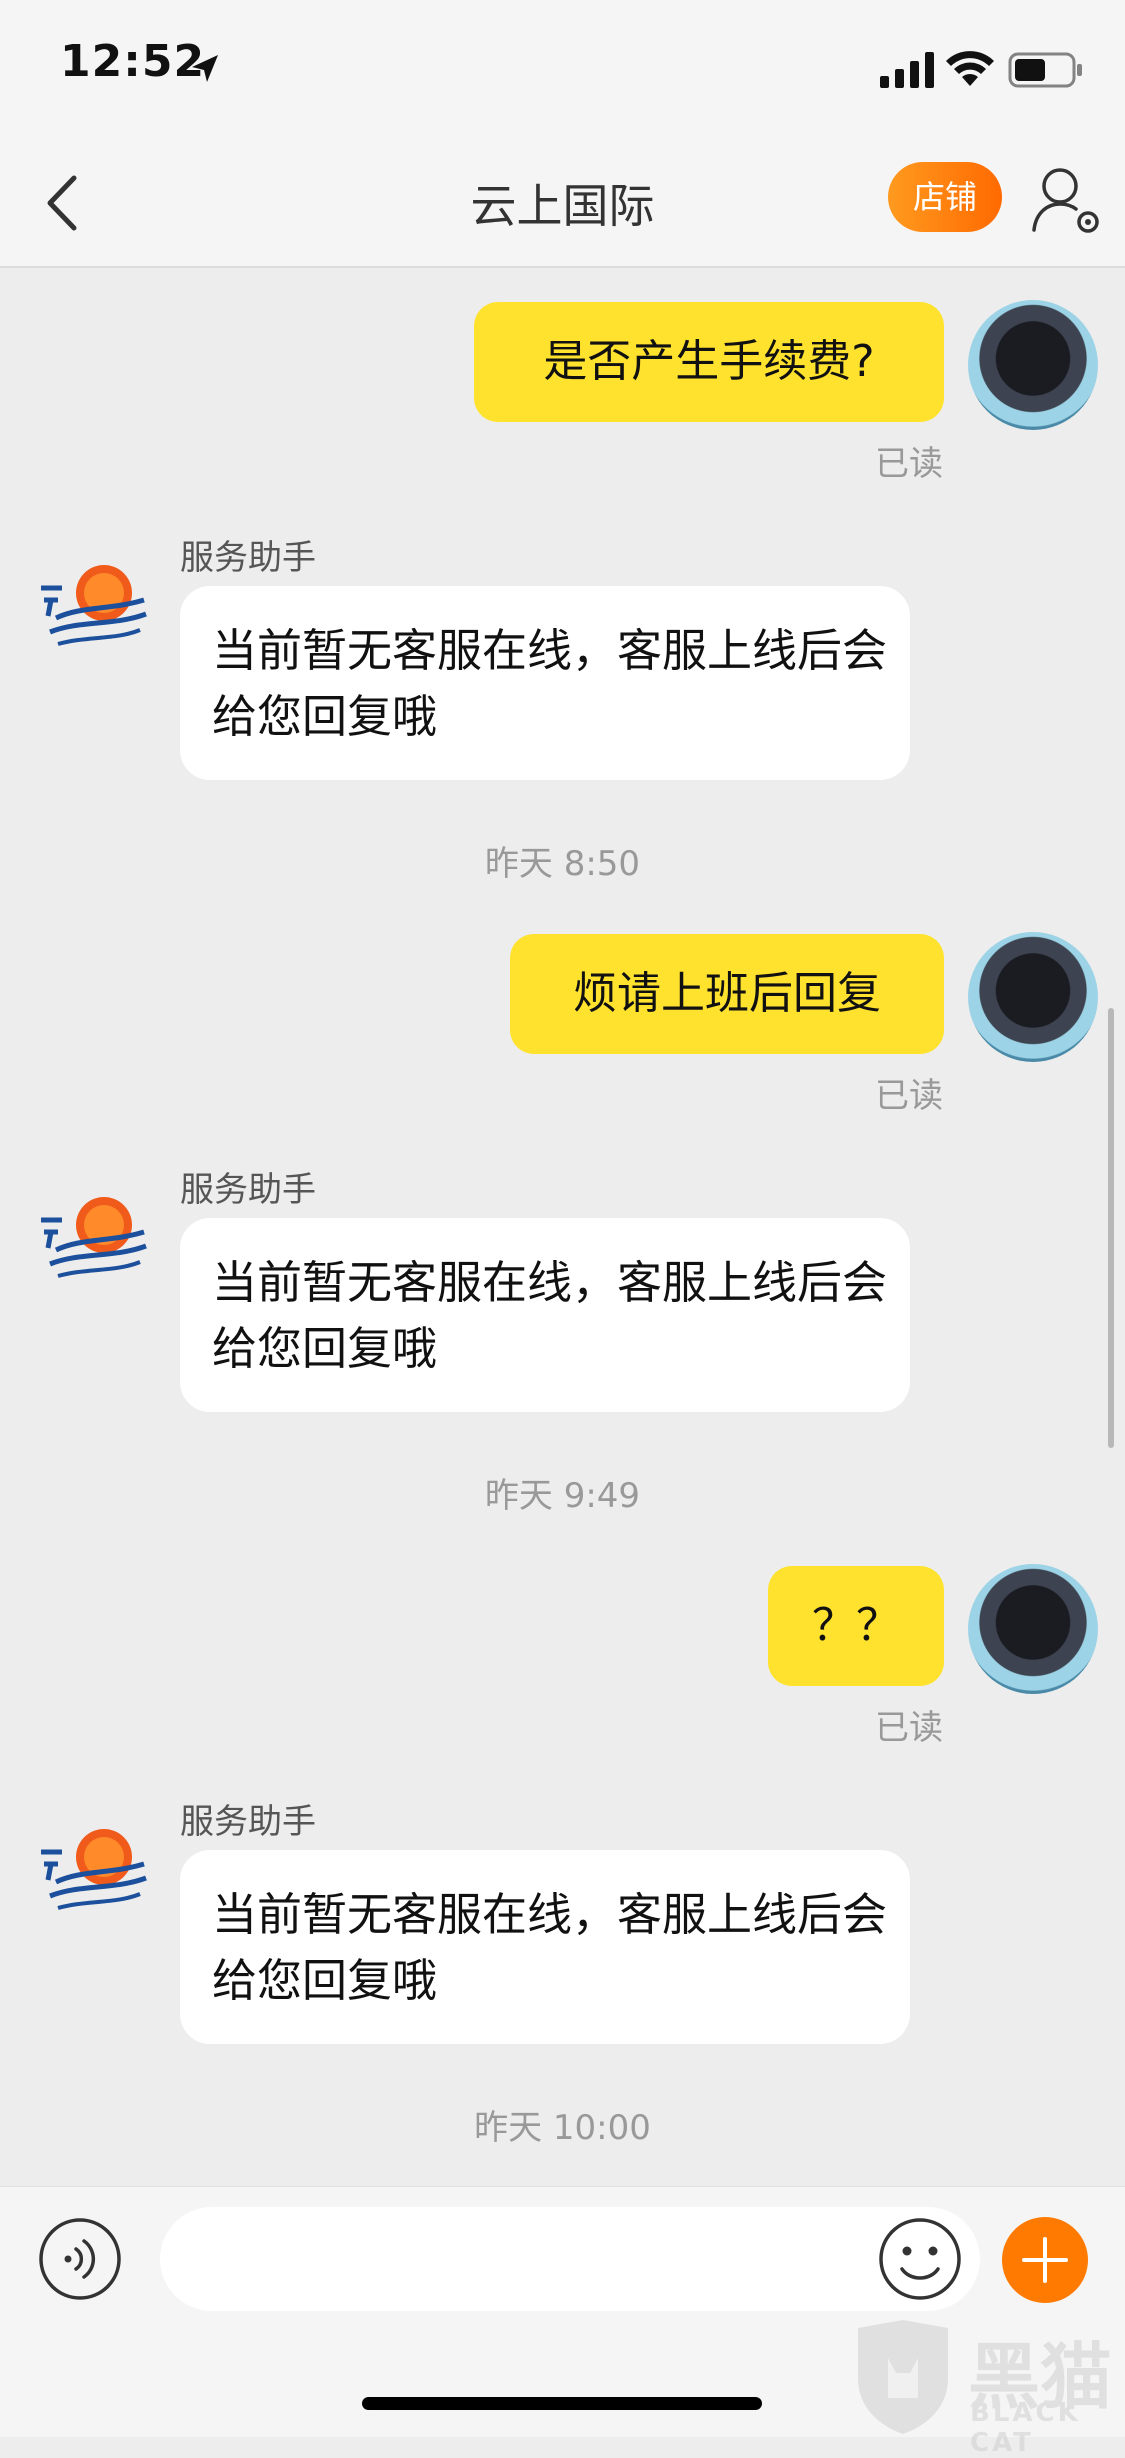 This screenshot has width=1125, height=2458. I want to click on status-time: 12:52, so click(133, 61).